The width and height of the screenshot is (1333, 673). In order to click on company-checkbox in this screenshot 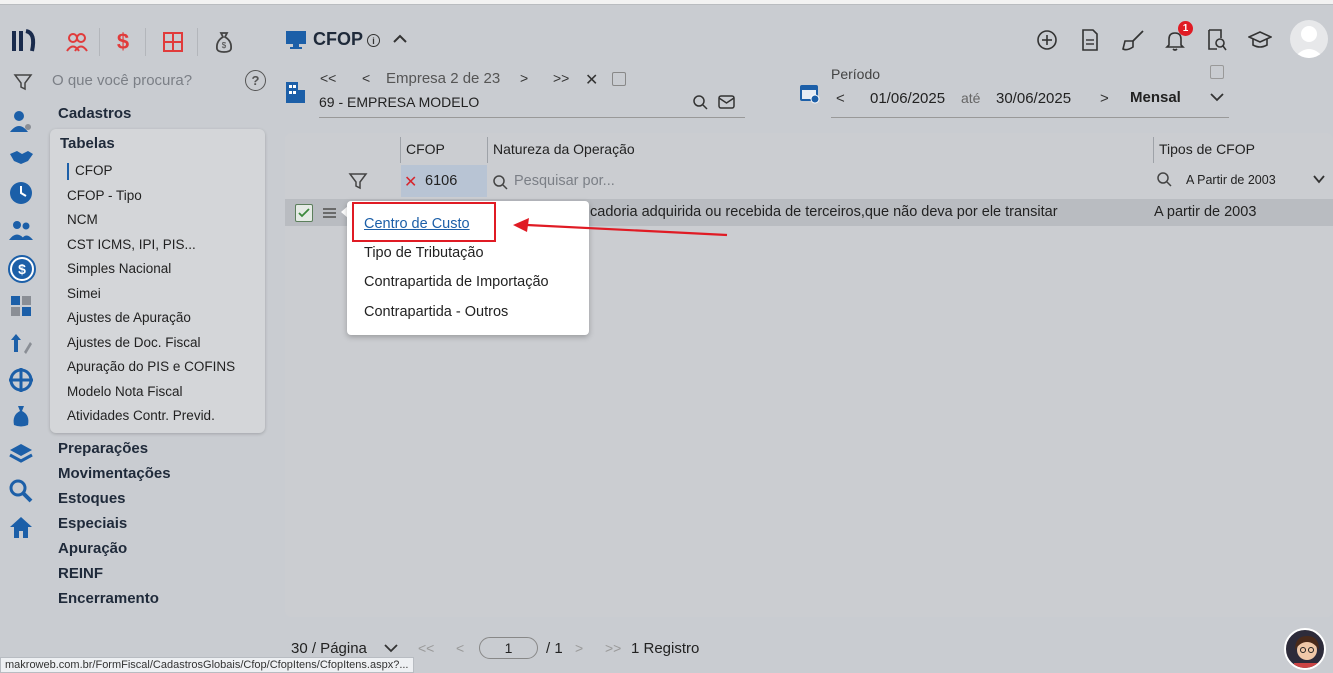, I will do `click(619, 79)`.